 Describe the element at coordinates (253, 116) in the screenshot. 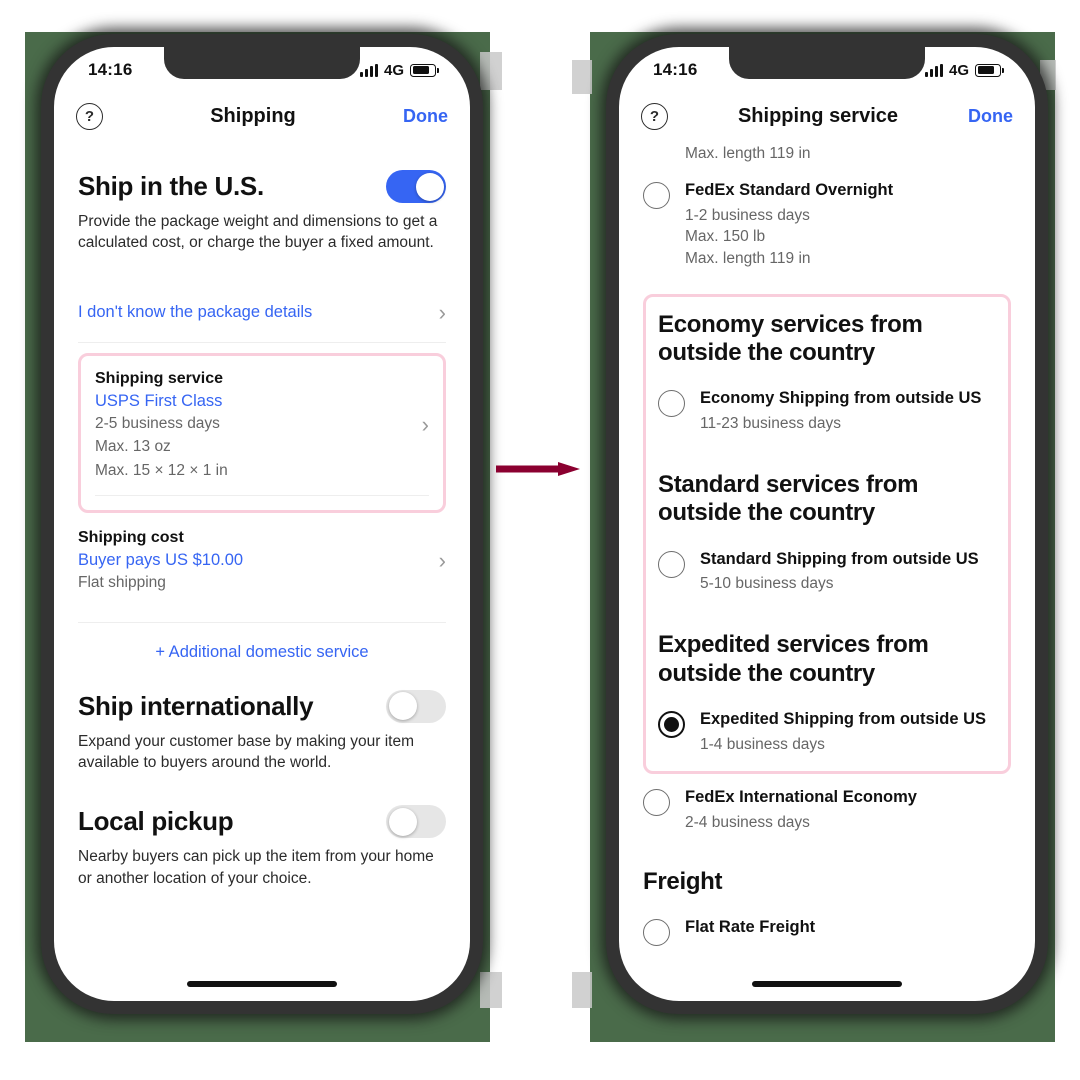

I see `page-title: Shipping` at that location.